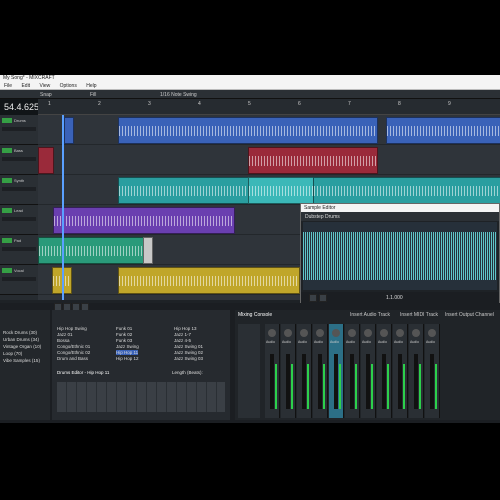 This screenshot has height=500, width=500. I want to click on time-readout: 54.4.625, so click(22, 107).